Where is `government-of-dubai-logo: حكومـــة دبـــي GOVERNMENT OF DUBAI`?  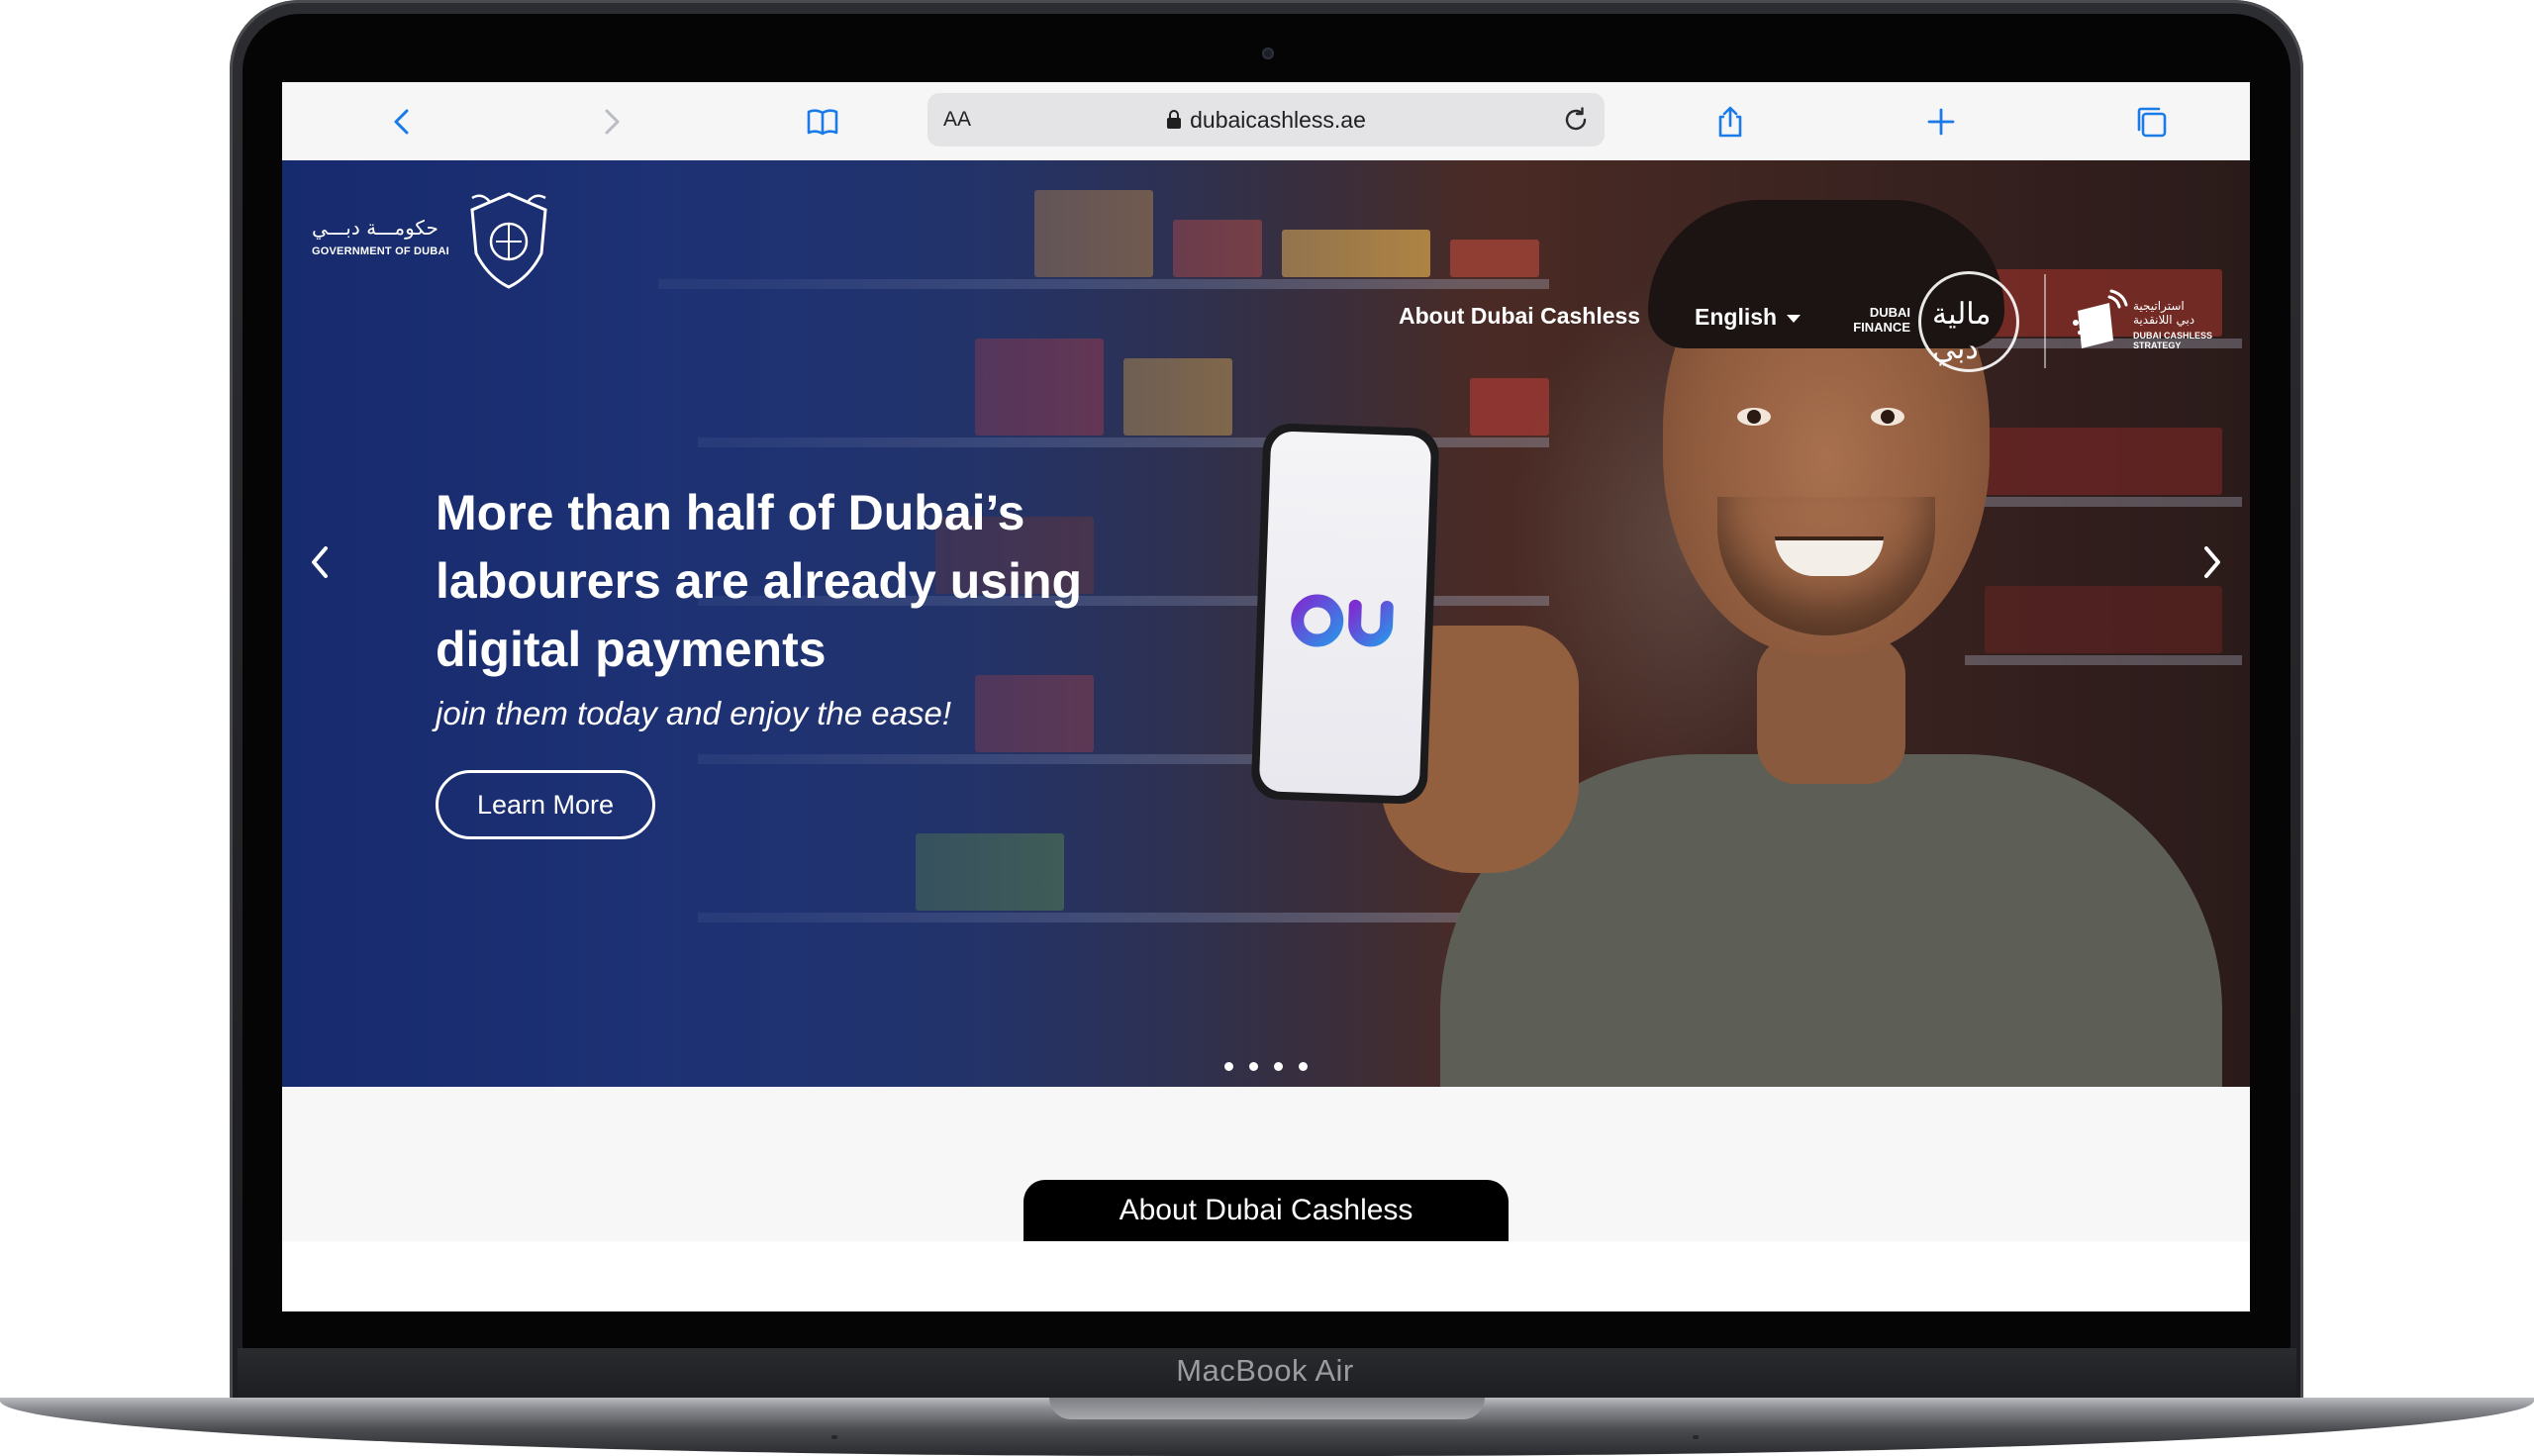 government-of-dubai-logo: حكومـــة دبـــي GOVERNMENT OF DUBAI is located at coordinates (436, 242).